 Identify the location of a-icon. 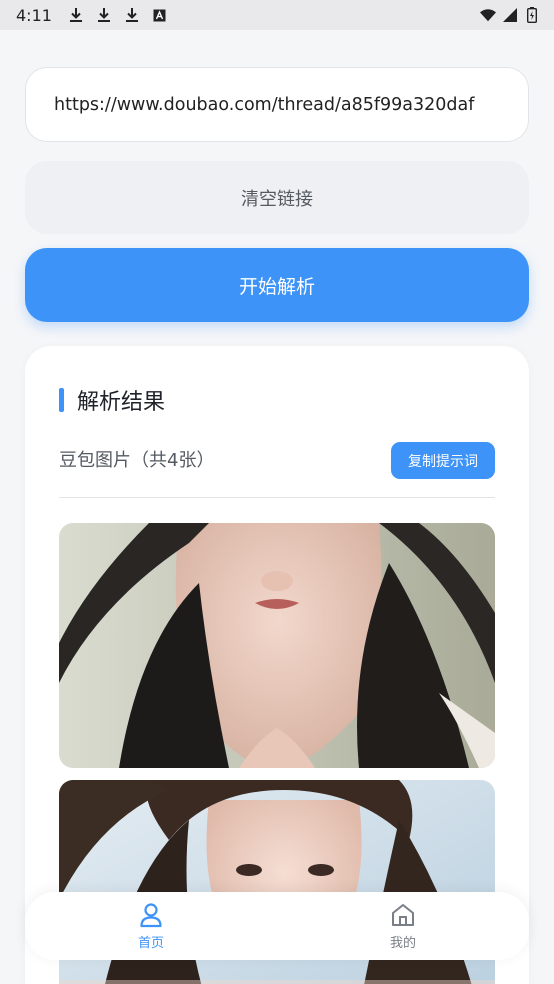
(160, 15).